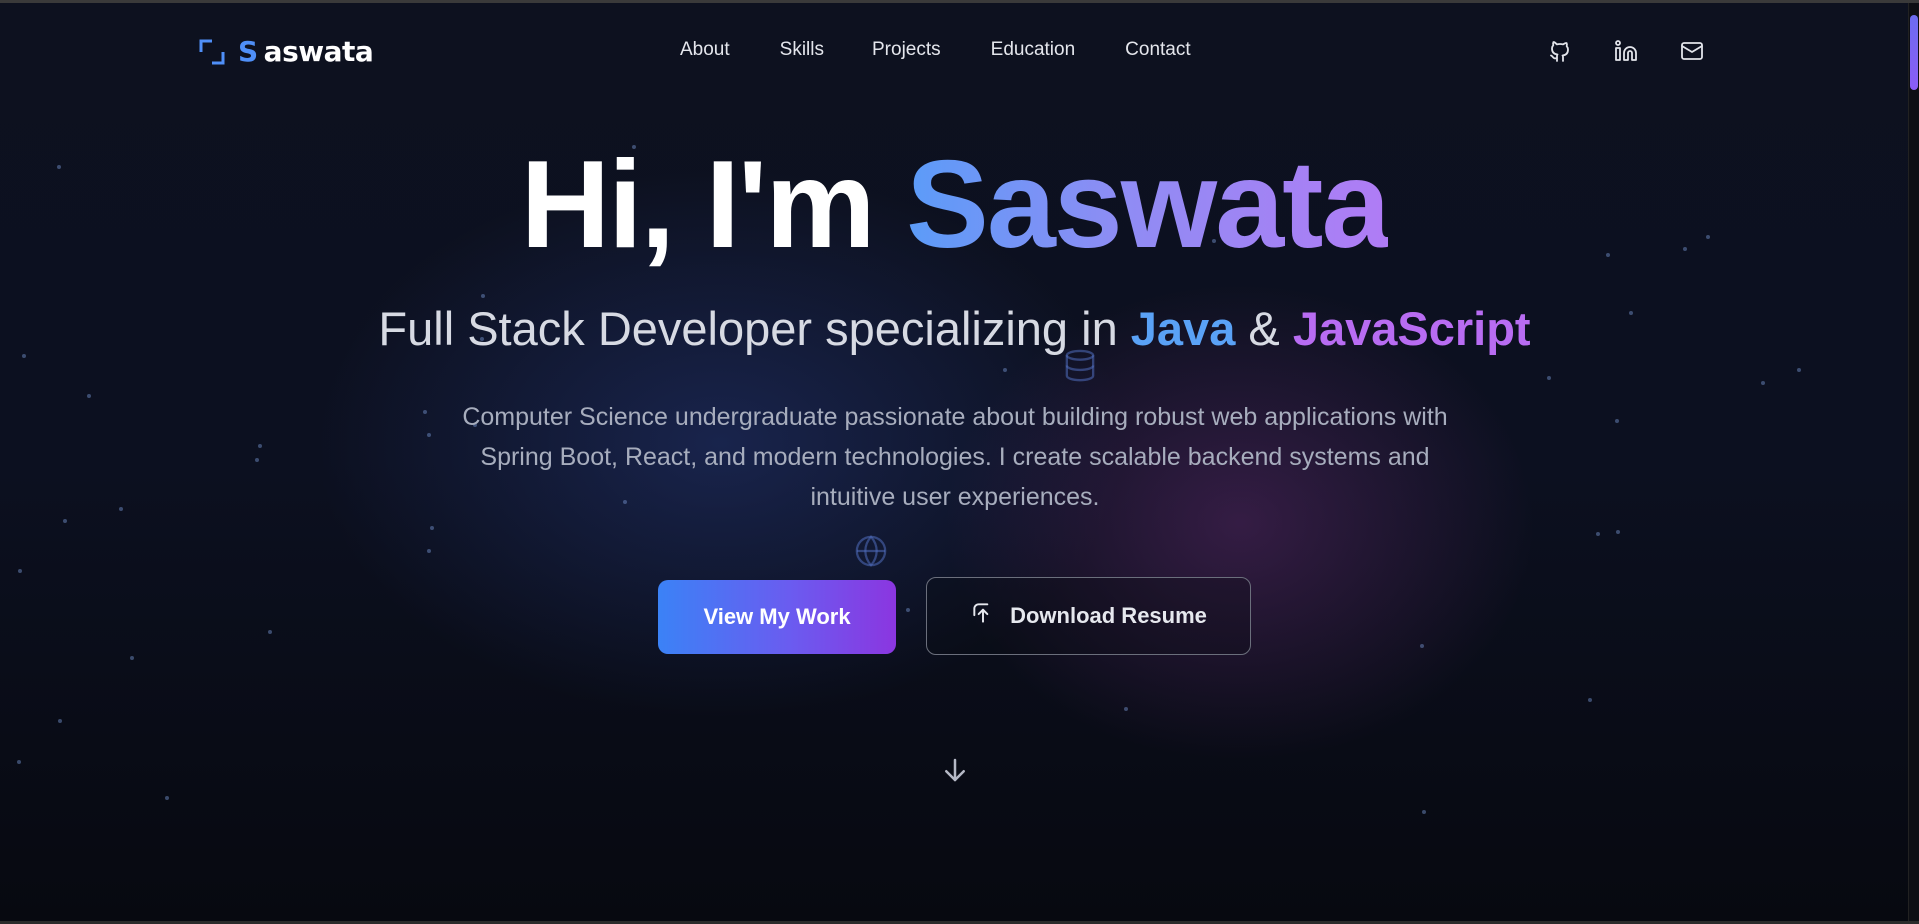 Image resolution: width=1919 pixels, height=924 pixels. What do you see at coordinates (248, 51) in the screenshot?
I see `logo-initial: S` at bounding box center [248, 51].